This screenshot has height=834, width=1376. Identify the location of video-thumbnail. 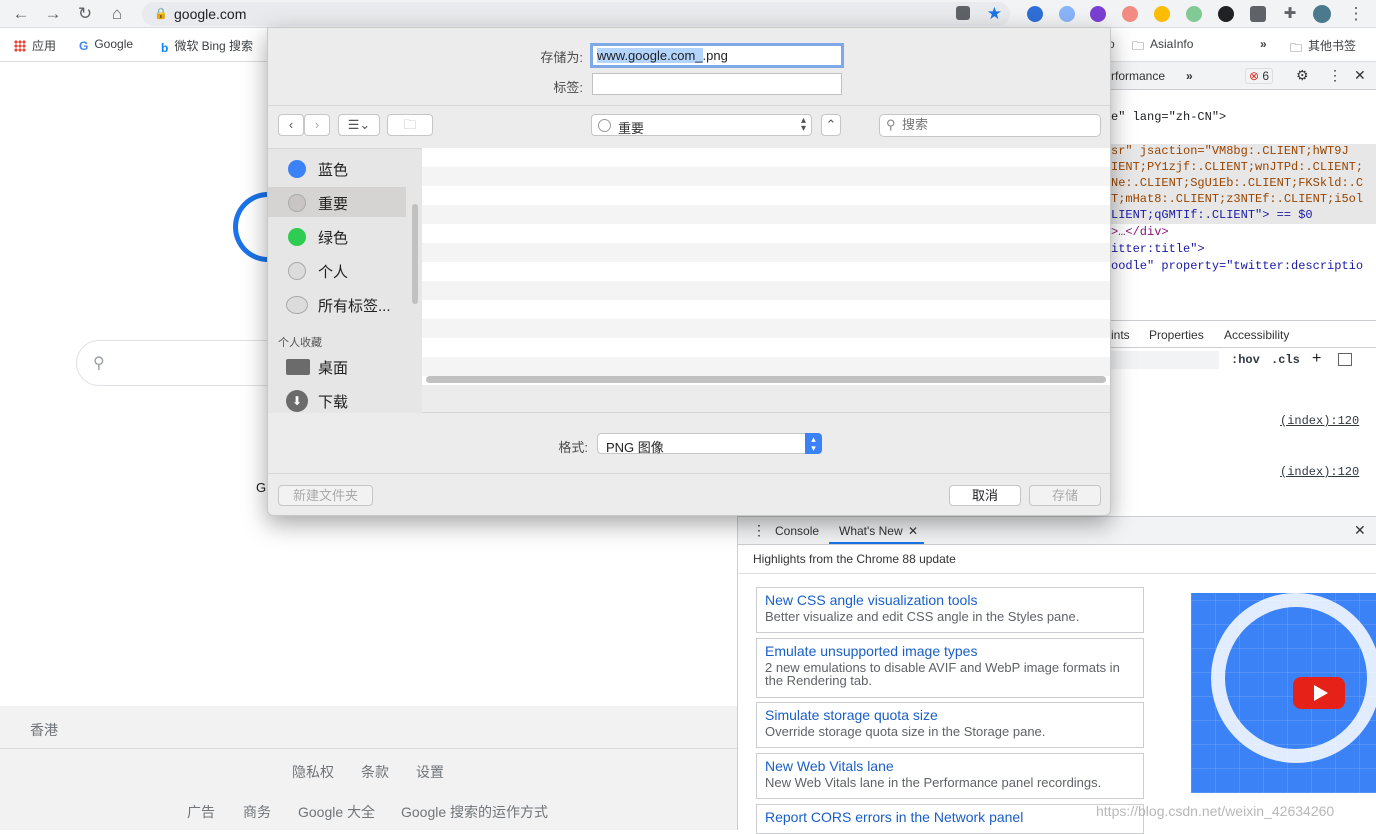
(1283, 693).